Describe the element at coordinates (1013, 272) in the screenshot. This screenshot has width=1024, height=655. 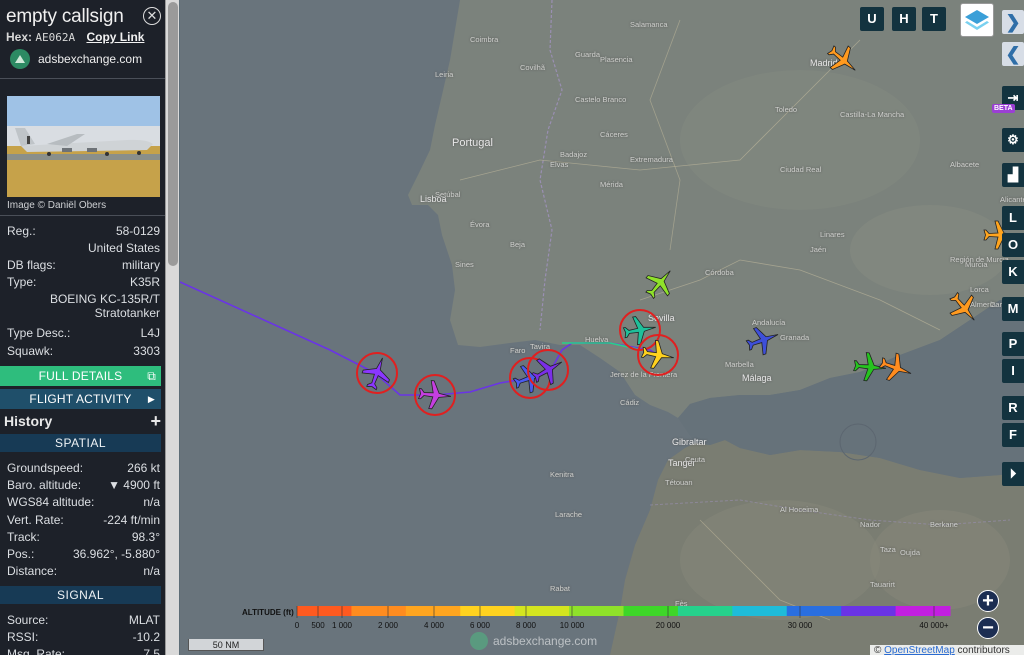
I see `k-button: K` at that location.